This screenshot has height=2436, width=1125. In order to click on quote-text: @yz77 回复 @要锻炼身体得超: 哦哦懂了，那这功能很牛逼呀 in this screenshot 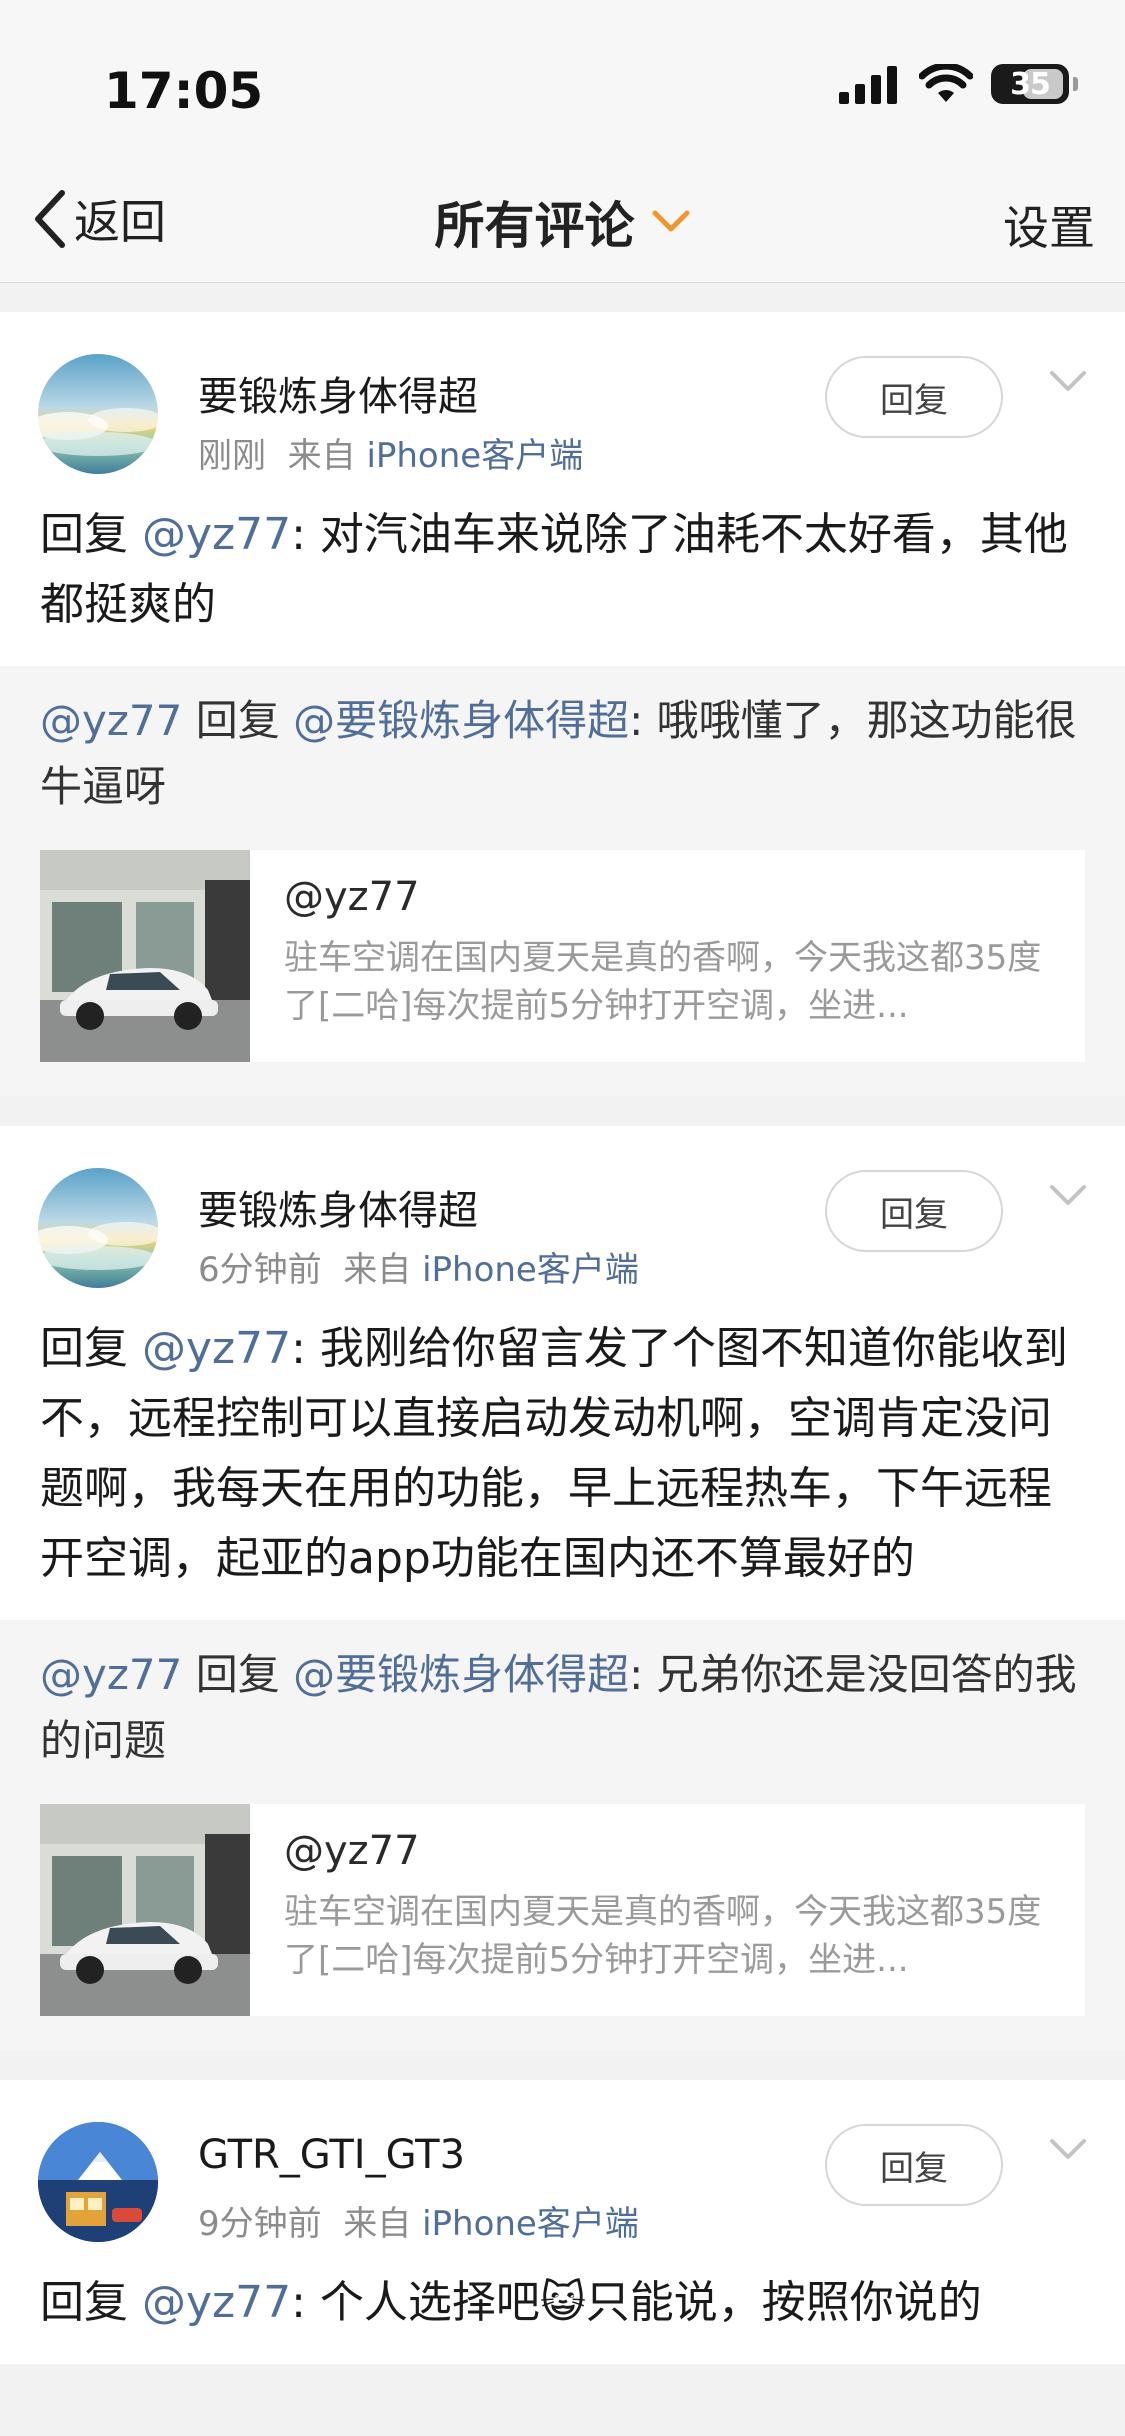, I will do `click(562, 754)`.